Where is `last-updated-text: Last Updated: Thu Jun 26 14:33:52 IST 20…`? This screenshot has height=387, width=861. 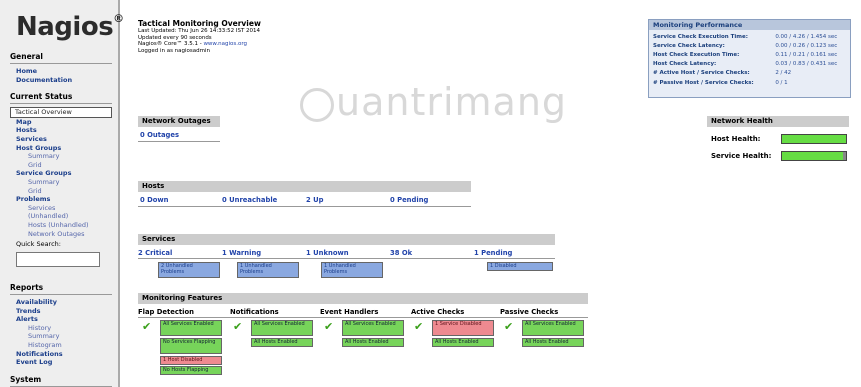
last-updated-text: Last Updated: Thu Jun 26 14:33:52 IST 20… is located at coordinates (199, 31).